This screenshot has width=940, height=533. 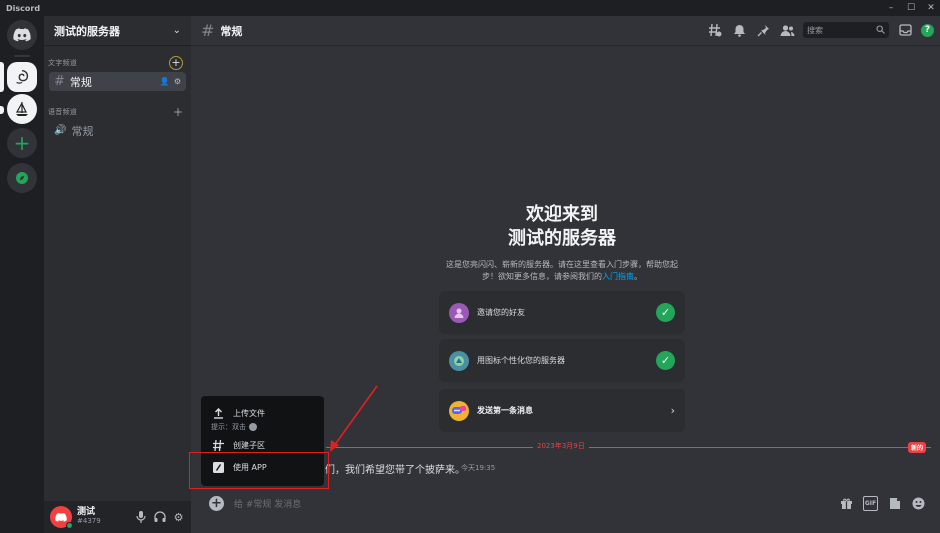 I want to click on category-label: 语音频道, so click(x=63, y=112).